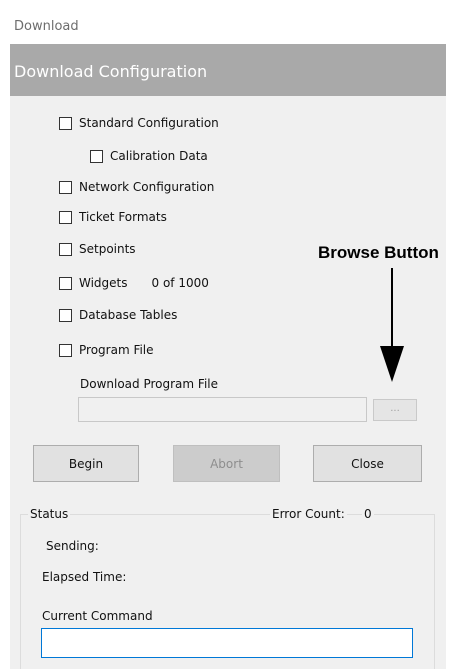 The height and width of the screenshot is (669, 458). Describe the element at coordinates (107, 249) in the screenshot. I see `checkbox-label: Setpoints` at that location.